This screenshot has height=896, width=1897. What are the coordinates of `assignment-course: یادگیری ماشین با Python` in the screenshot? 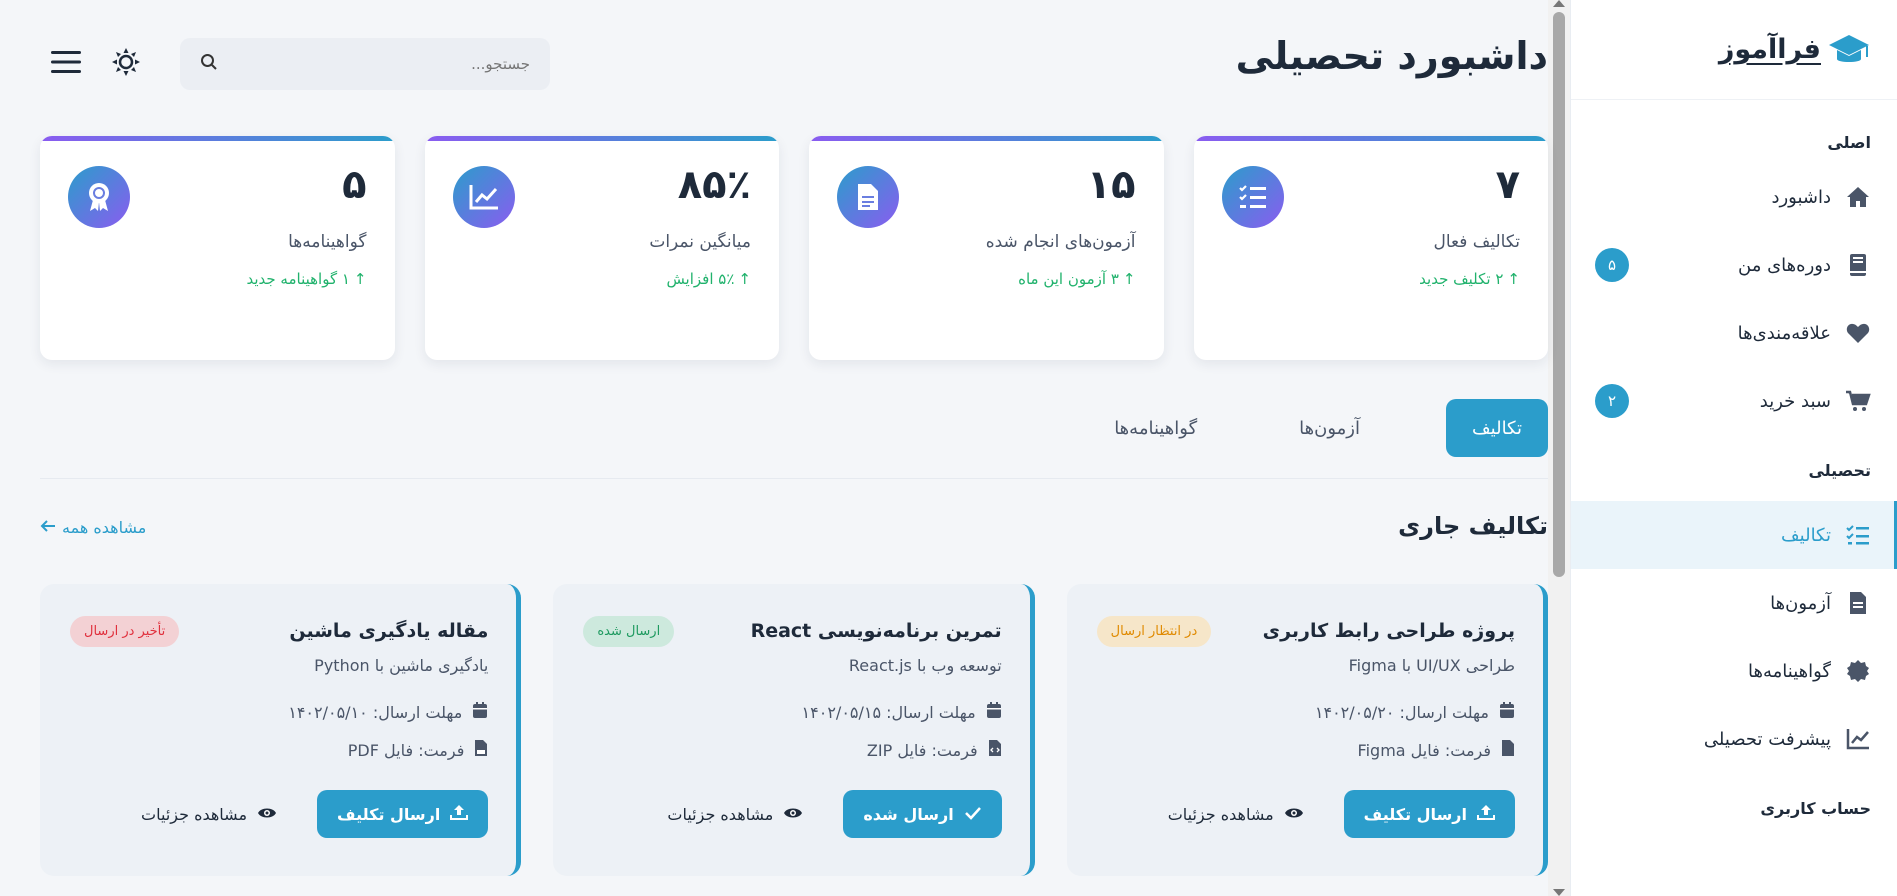 It's located at (401, 665).